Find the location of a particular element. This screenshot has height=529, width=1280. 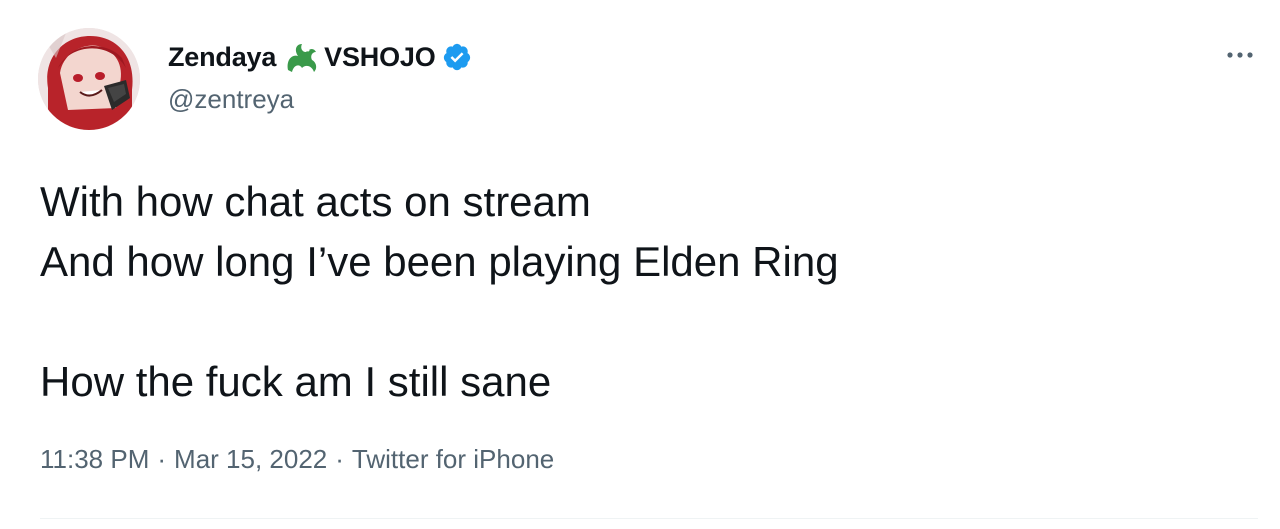

tweet-metadata: 11:38 PM · Mar 15, 2022 · Twitter for iPhone is located at coordinates (297, 459).